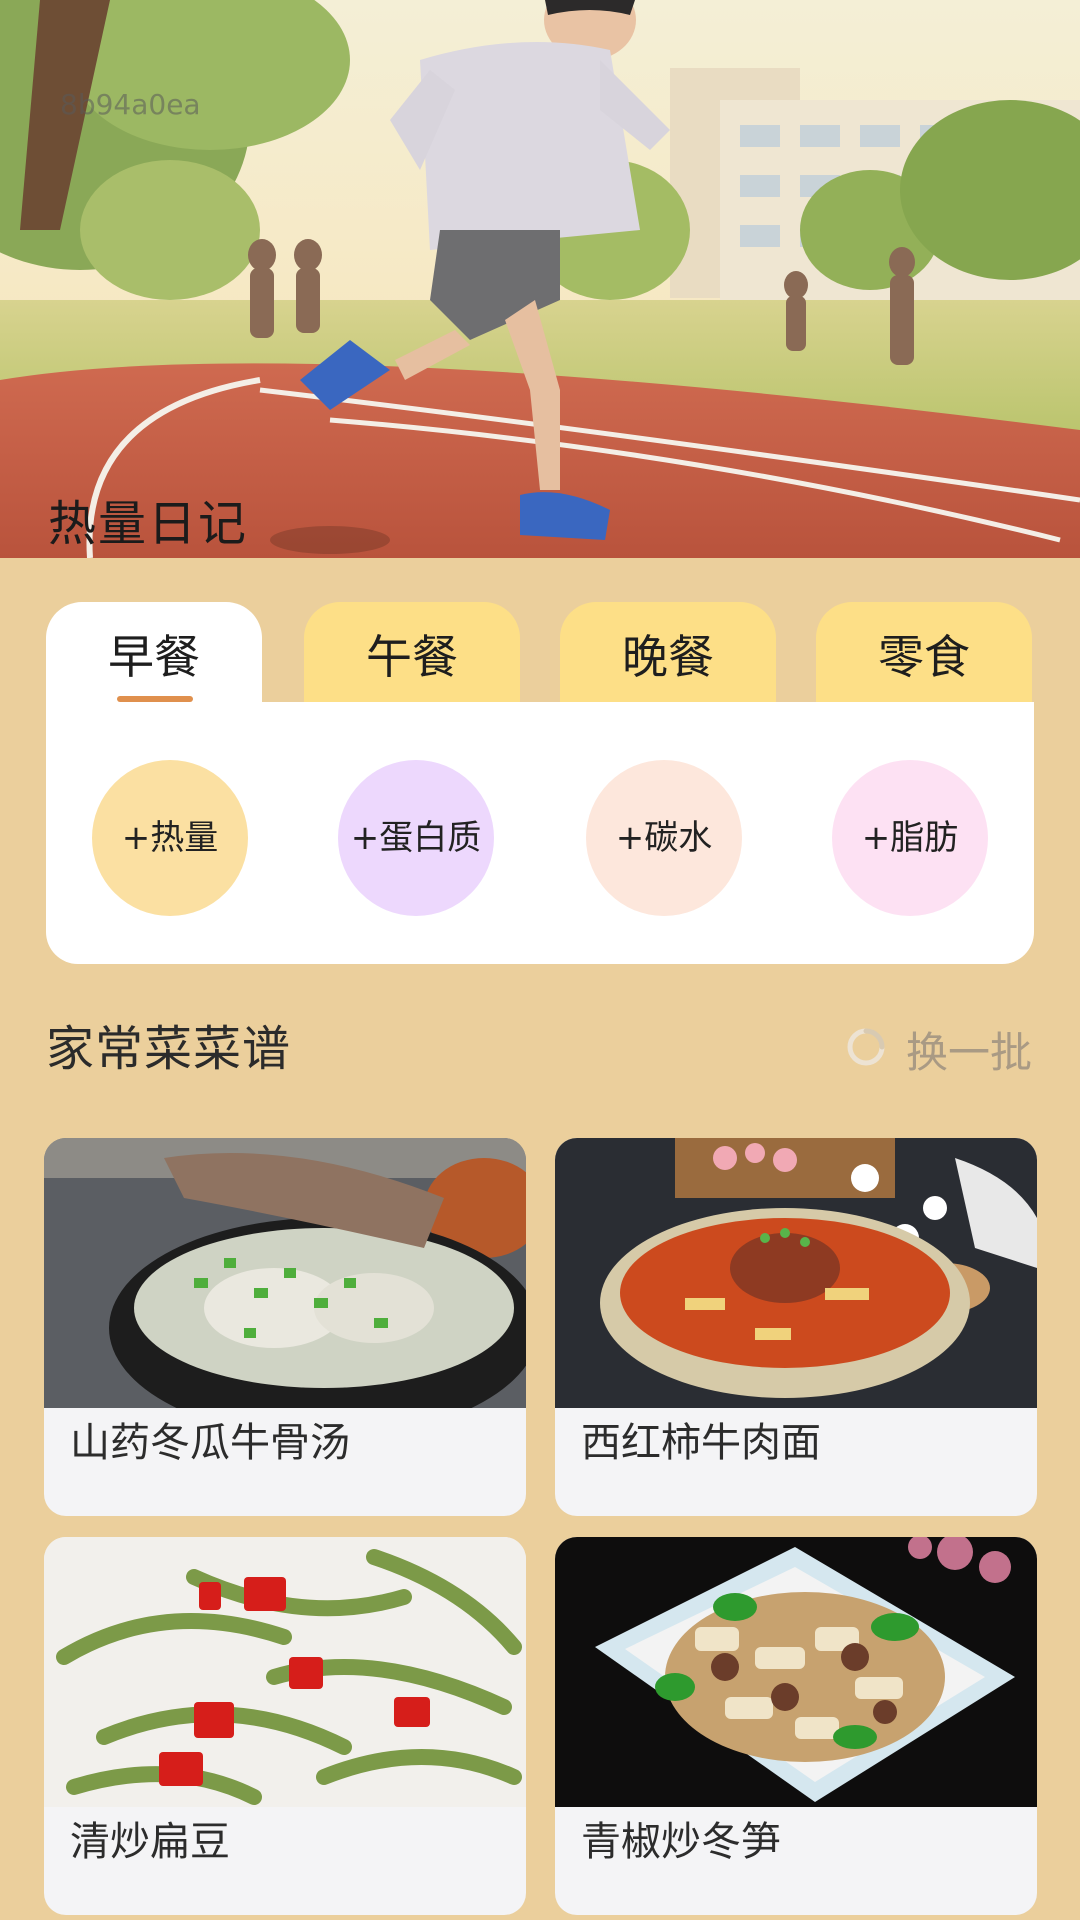  What do you see at coordinates (210, 1443) in the screenshot?
I see `recipe-name: 山药冬瓜牛骨汤` at bounding box center [210, 1443].